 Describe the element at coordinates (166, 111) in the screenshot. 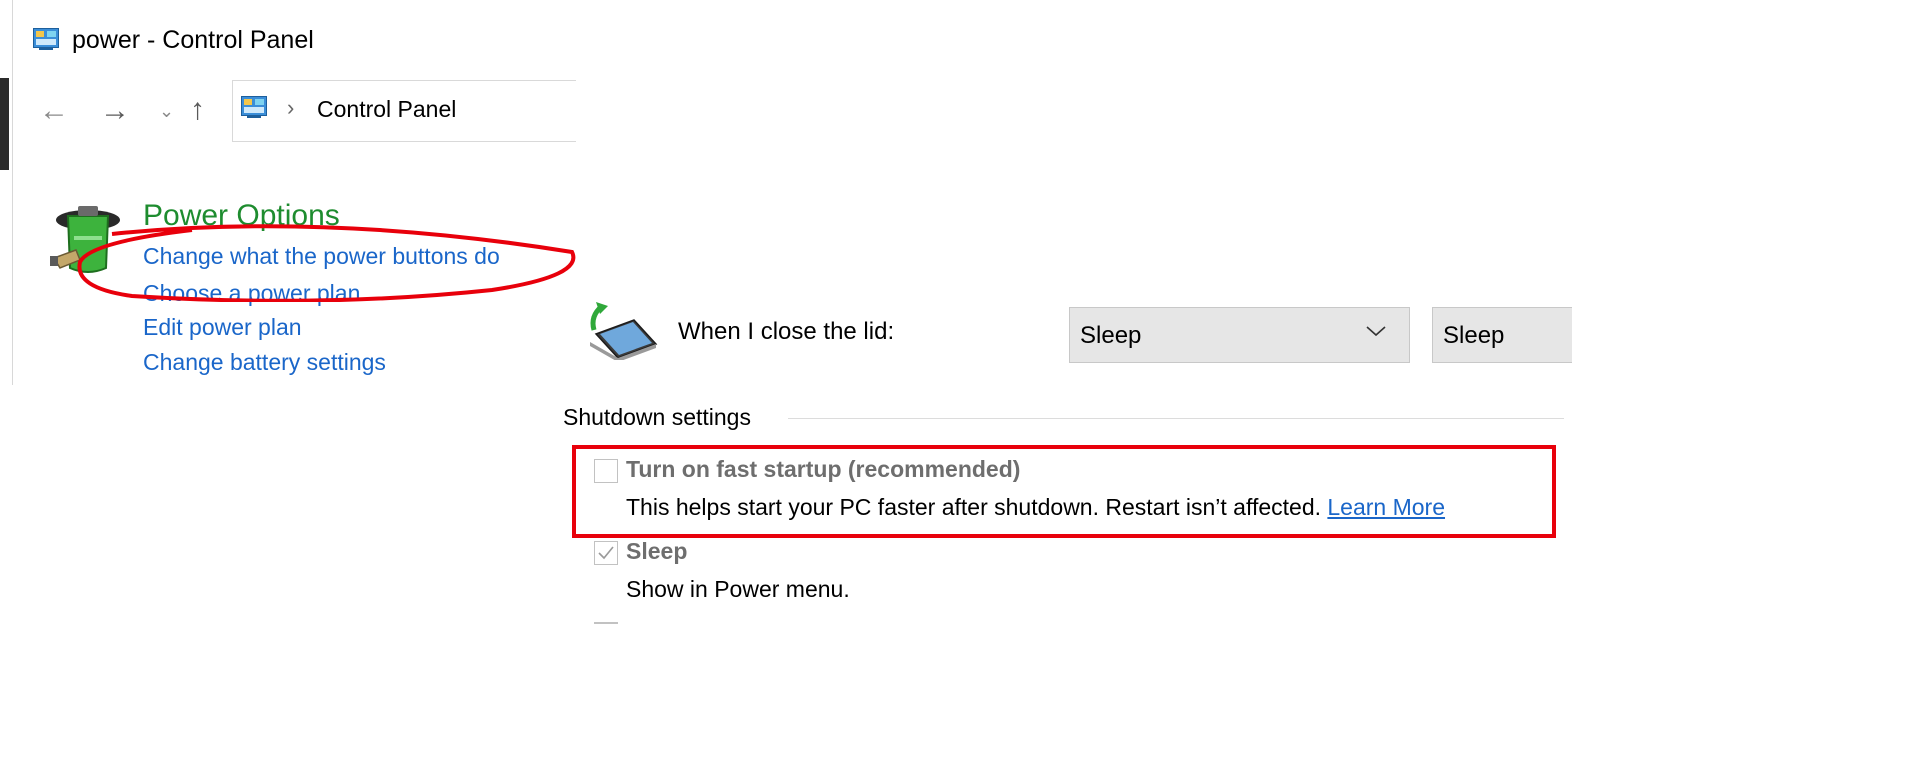

I see `recent-locations-dropdown: ⌄` at that location.